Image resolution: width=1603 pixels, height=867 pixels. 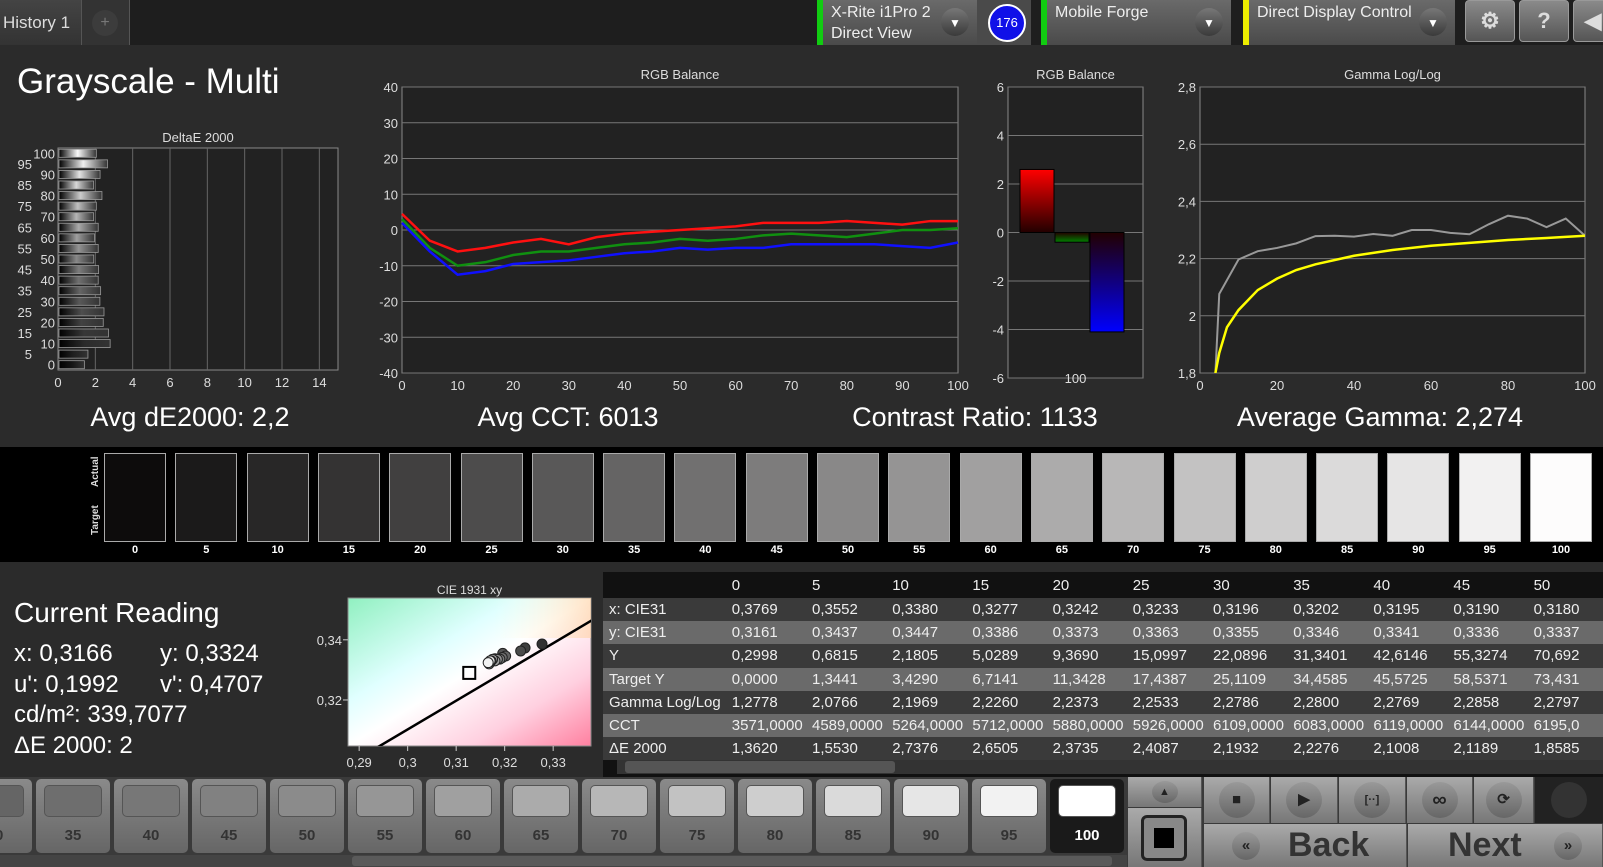 I want to click on patch-tile-85: 85, so click(x=853, y=816).